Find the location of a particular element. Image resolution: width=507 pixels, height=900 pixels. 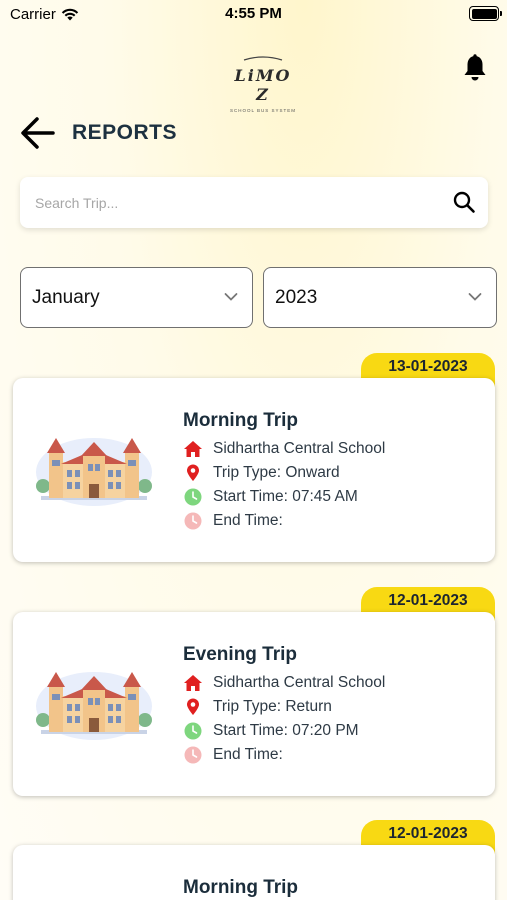

notification-bell-icon is located at coordinates (475, 68).